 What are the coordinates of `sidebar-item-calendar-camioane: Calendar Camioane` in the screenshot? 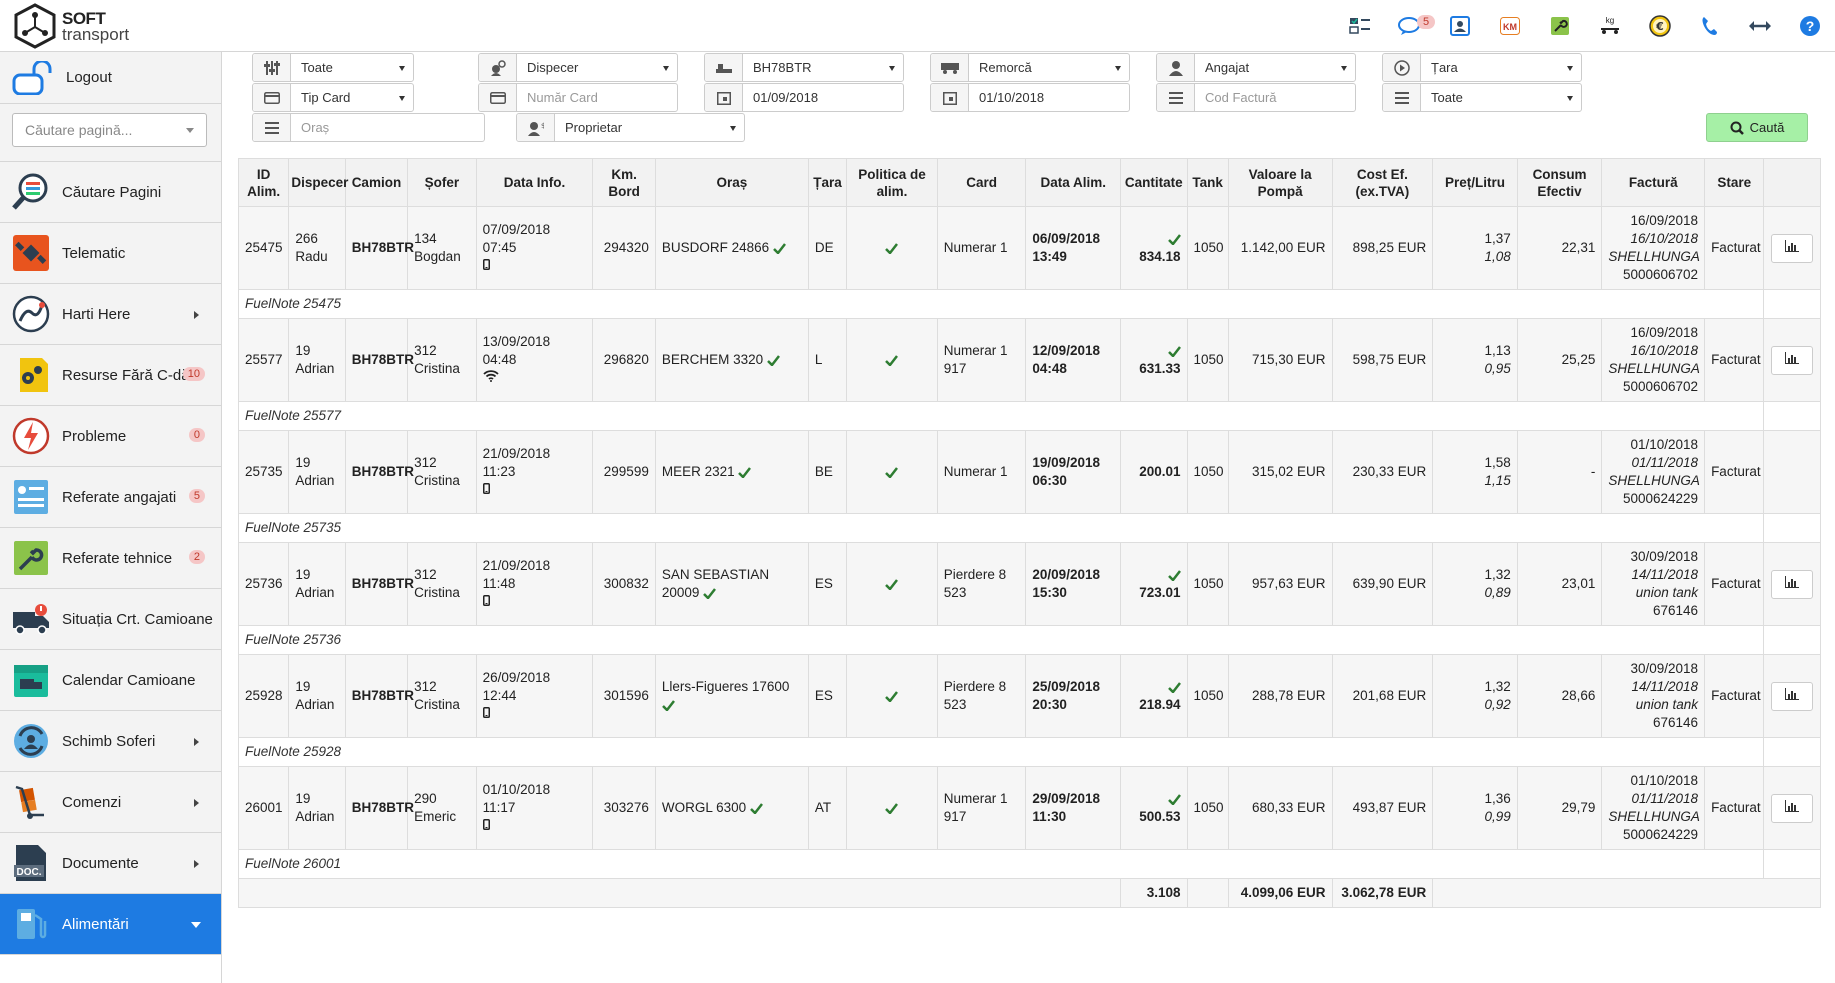 It's located at (110, 680).